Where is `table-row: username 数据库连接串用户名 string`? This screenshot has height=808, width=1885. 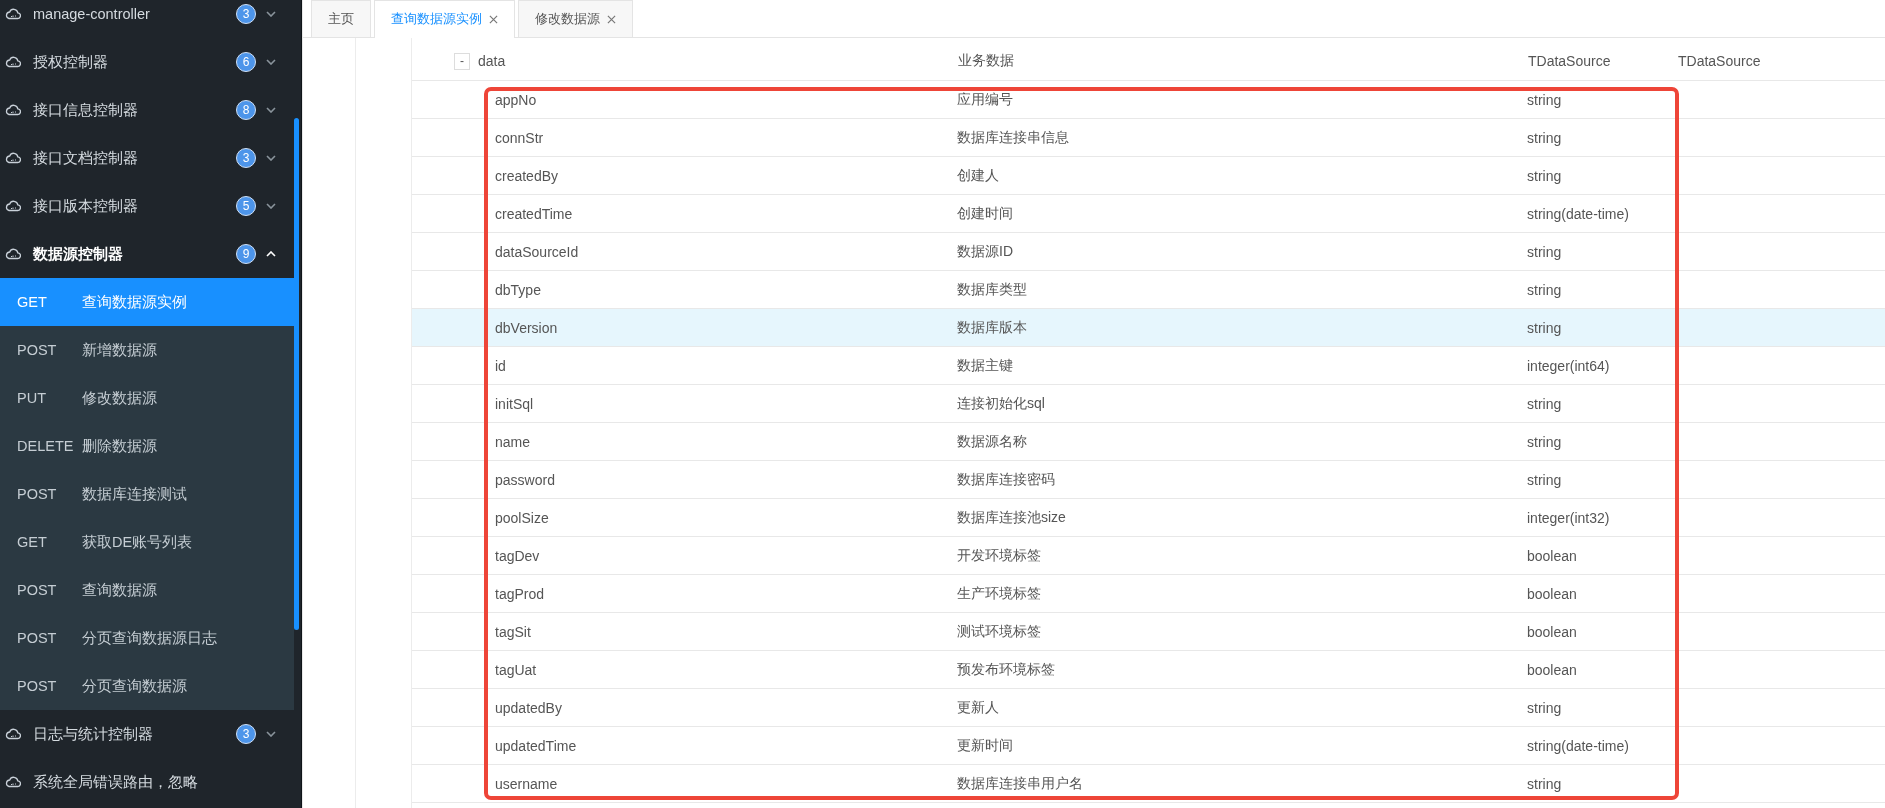
table-row: username 数据库连接串用户名 string is located at coordinates (1148, 784).